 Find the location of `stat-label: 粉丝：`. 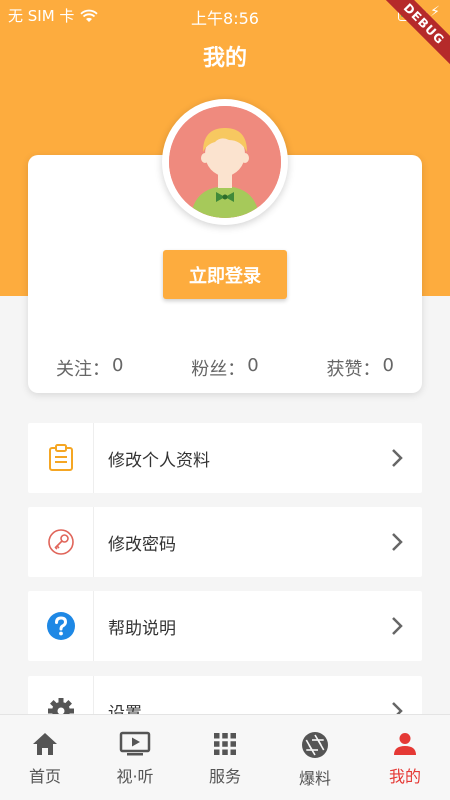

stat-label: 粉丝： is located at coordinates (218, 369).